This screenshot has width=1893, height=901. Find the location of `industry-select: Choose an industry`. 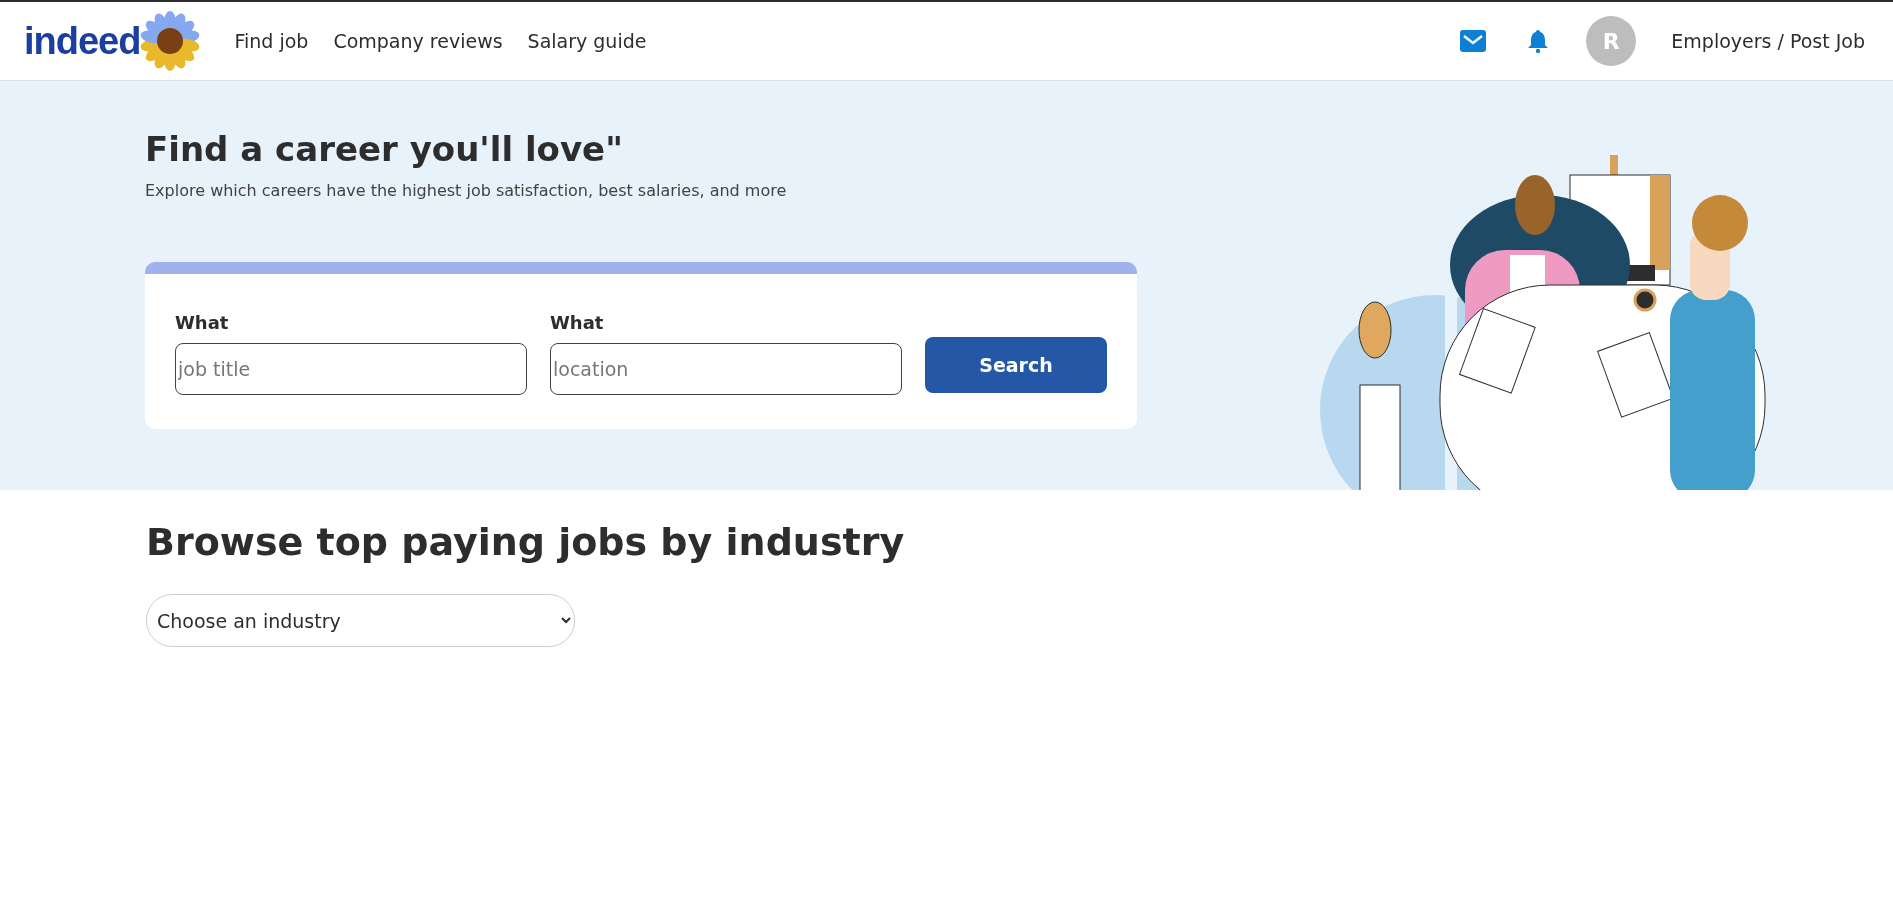

industry-select: Choose an industry is located at coordinates (360, 620).